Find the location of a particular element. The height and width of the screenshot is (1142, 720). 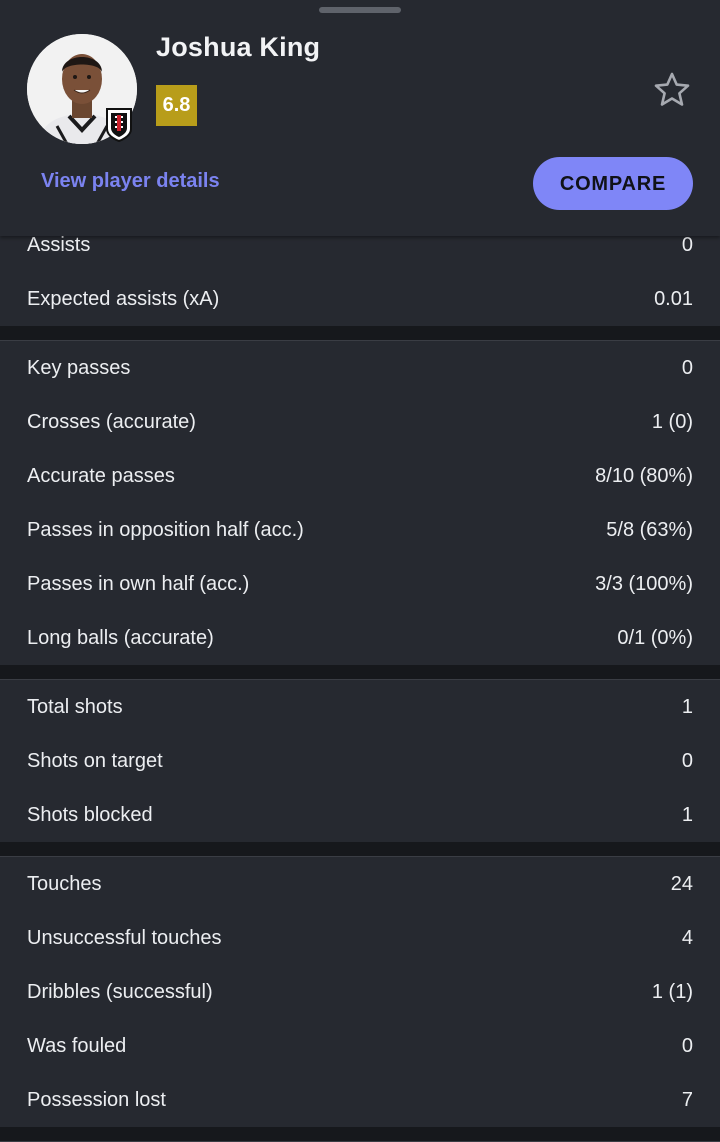

stat-label: Total shots is located at coordinates (75, 706).